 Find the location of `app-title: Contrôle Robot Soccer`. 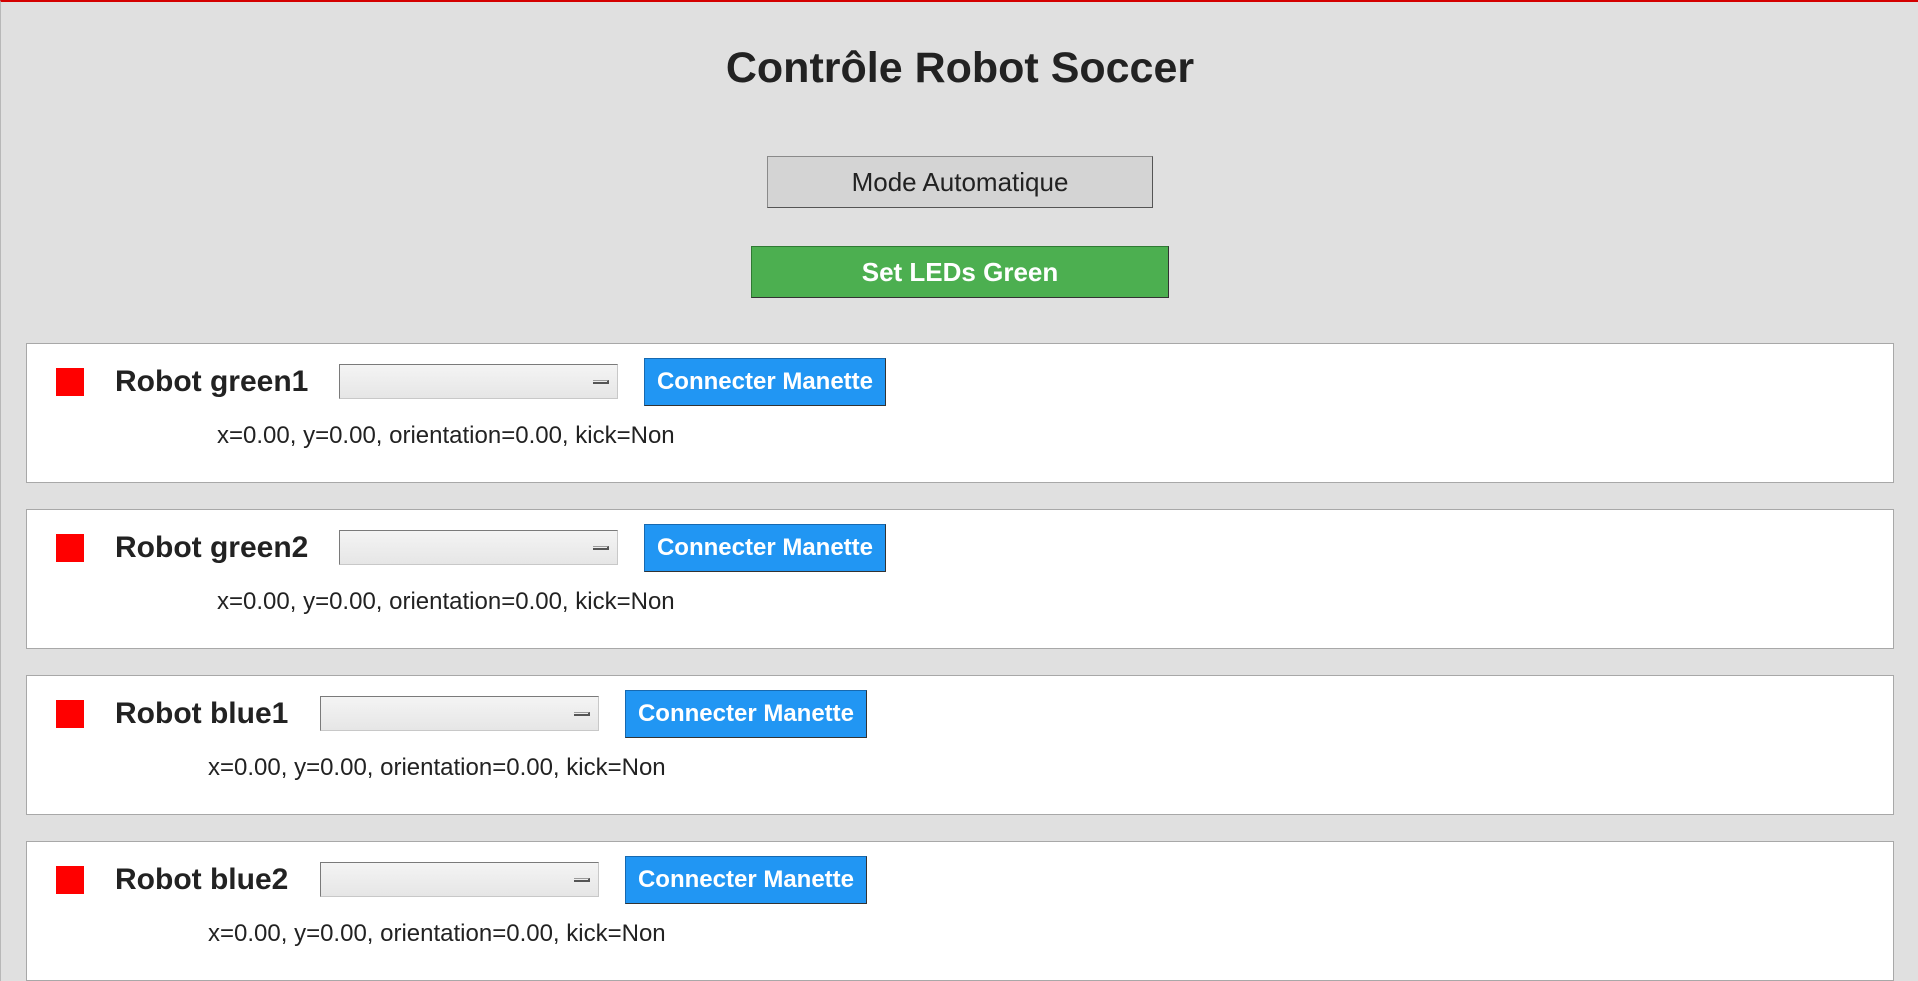

app-title: Contrôle Robot Soccer is located at coordinates (960, 68).